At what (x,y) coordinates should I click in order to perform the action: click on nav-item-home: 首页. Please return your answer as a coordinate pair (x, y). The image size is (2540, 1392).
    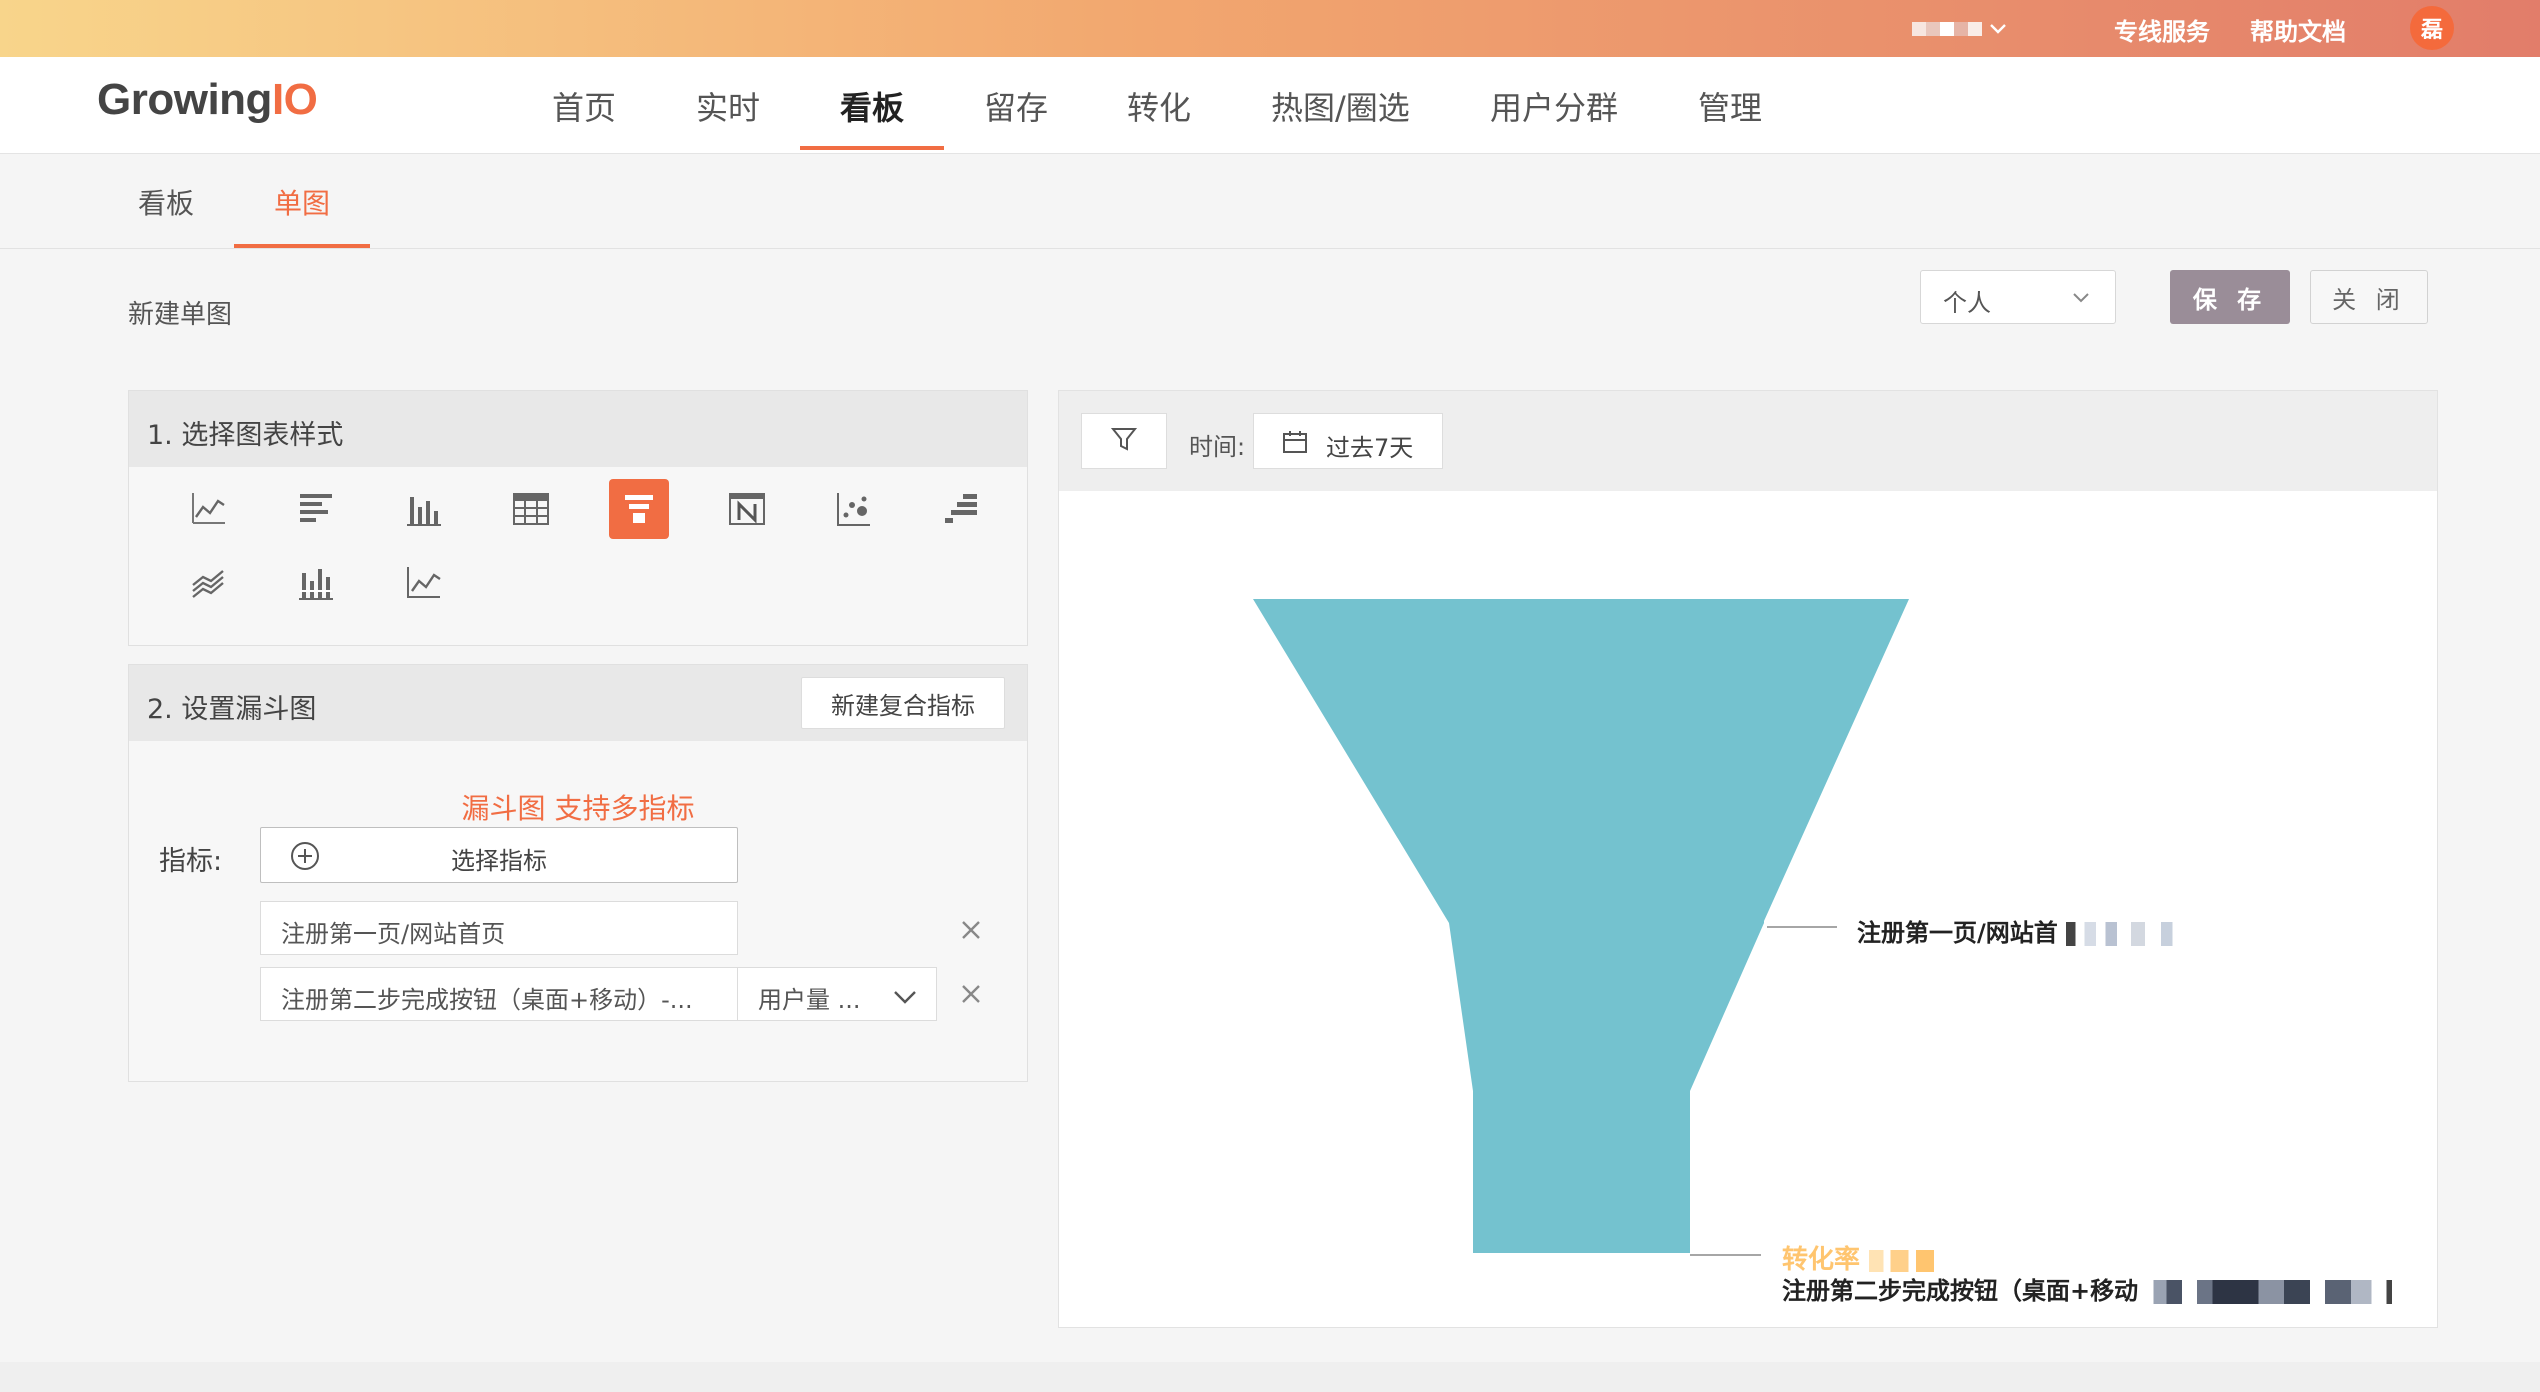
    Looking at the image, I should click on (584, 106).